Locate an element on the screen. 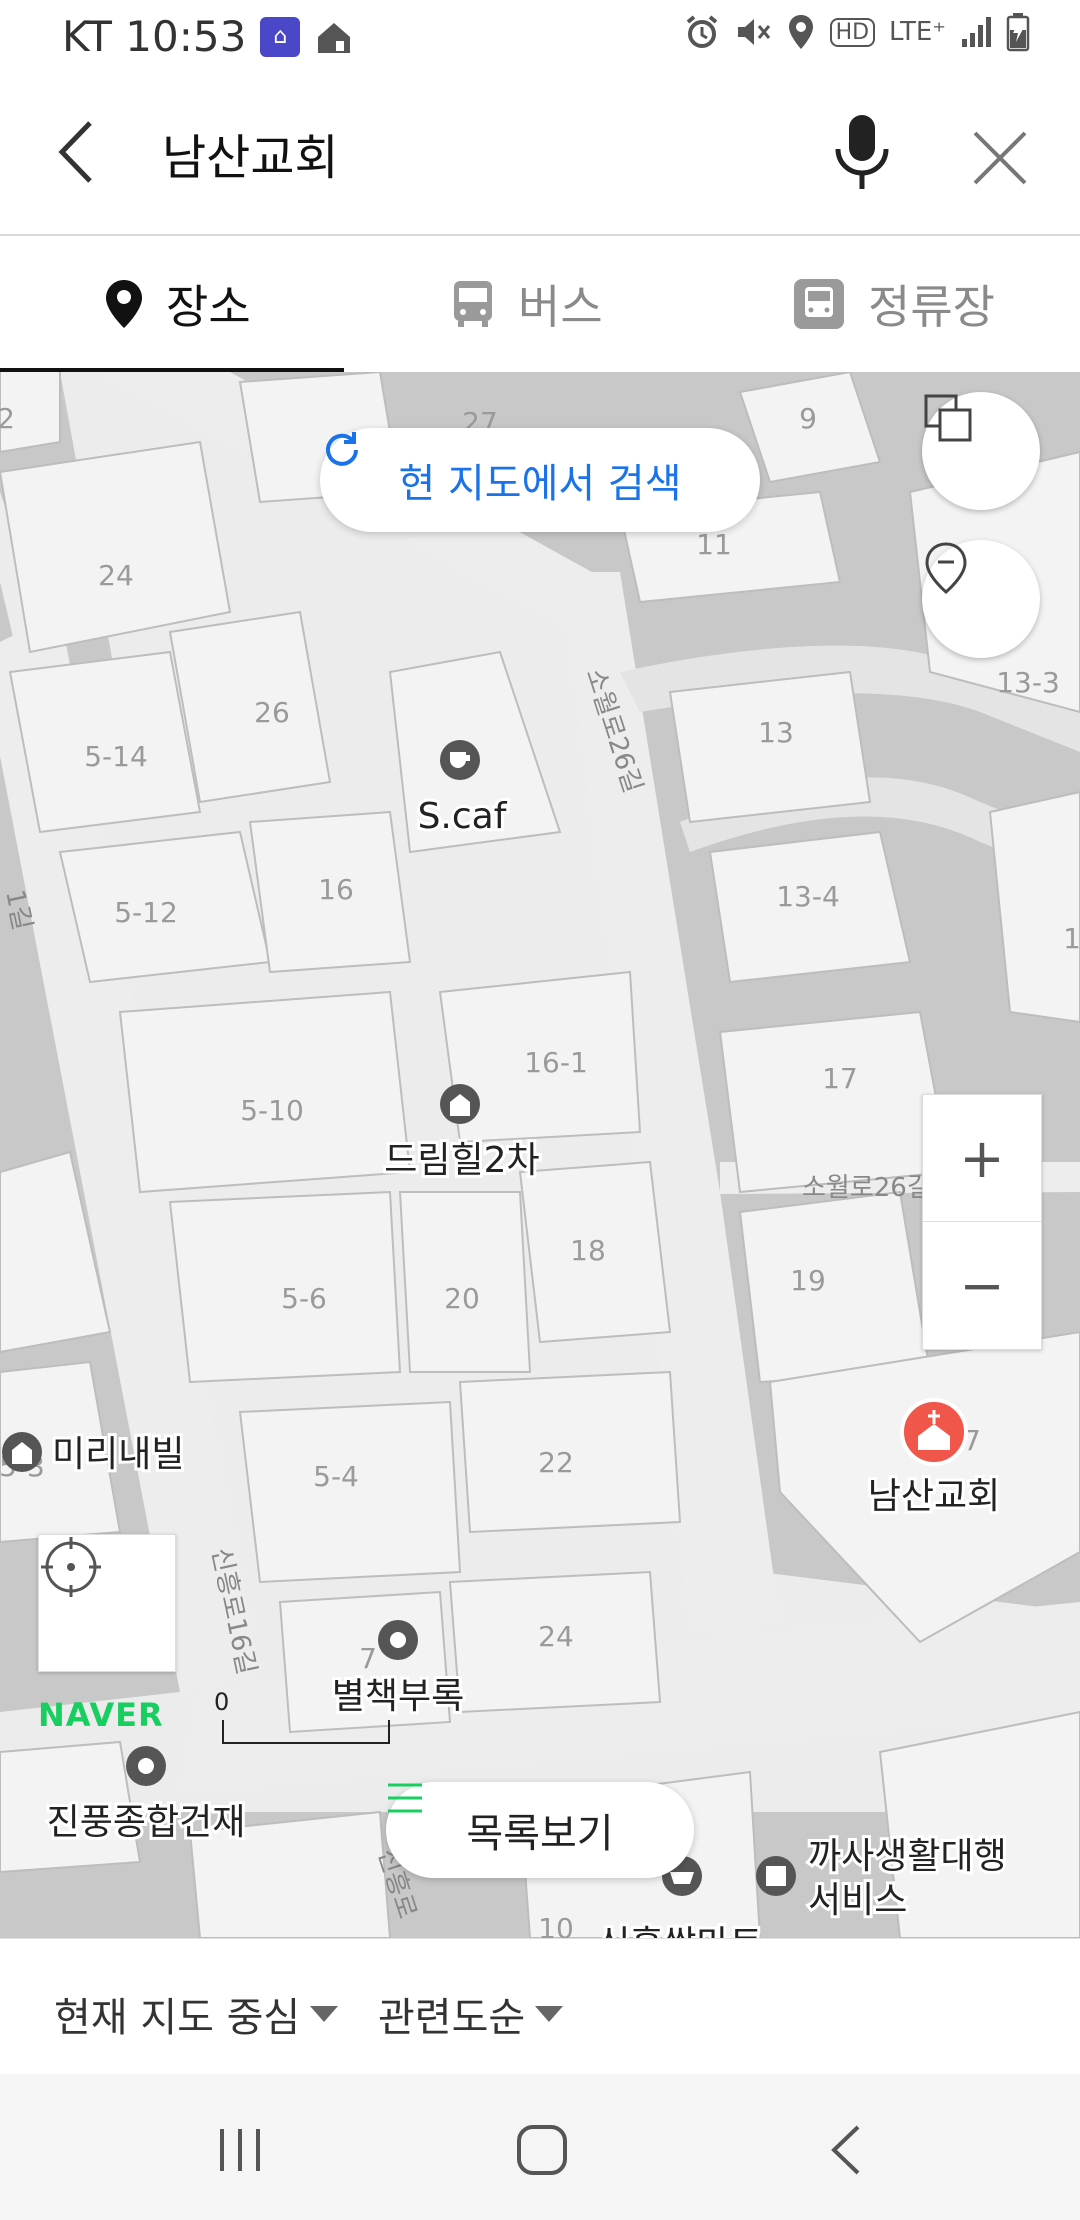 The width and height of the screenshot is (1080, 2220). block-label: 19 is located at coordinates (808, 1280).